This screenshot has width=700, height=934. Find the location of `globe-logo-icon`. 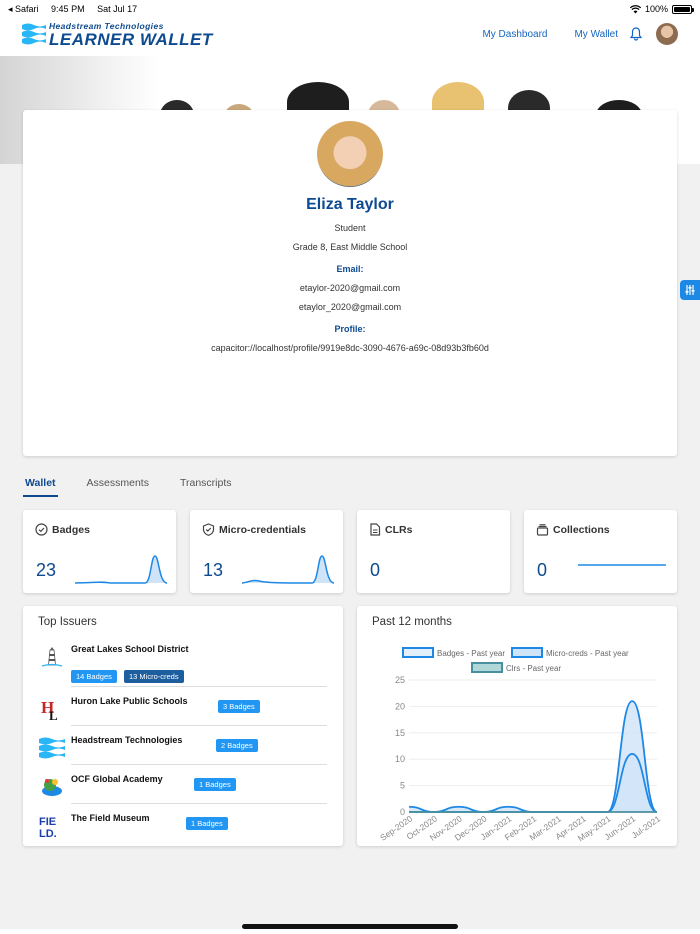

globe-logo-icon is located at coordinates (52, 787).